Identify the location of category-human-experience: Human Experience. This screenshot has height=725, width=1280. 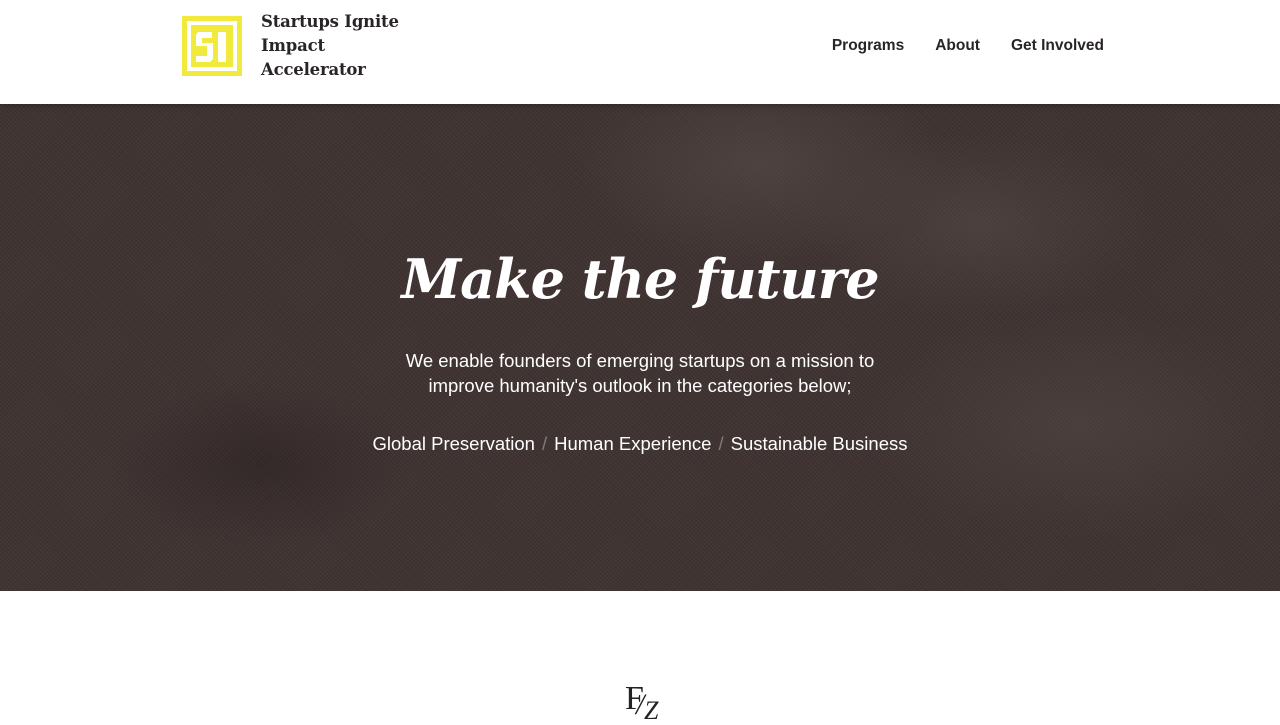
(632, 444).